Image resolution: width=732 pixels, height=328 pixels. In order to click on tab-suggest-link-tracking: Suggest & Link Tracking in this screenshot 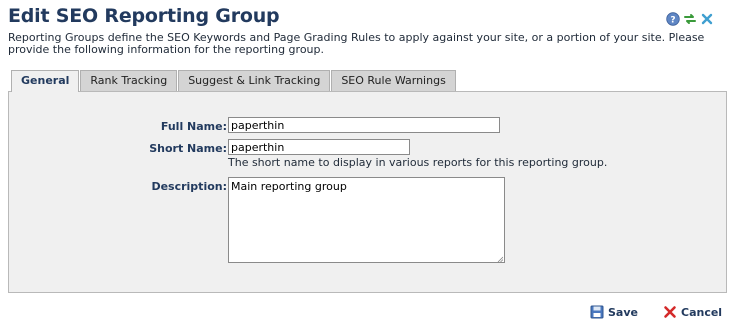, I will do `click(254, 80)`.